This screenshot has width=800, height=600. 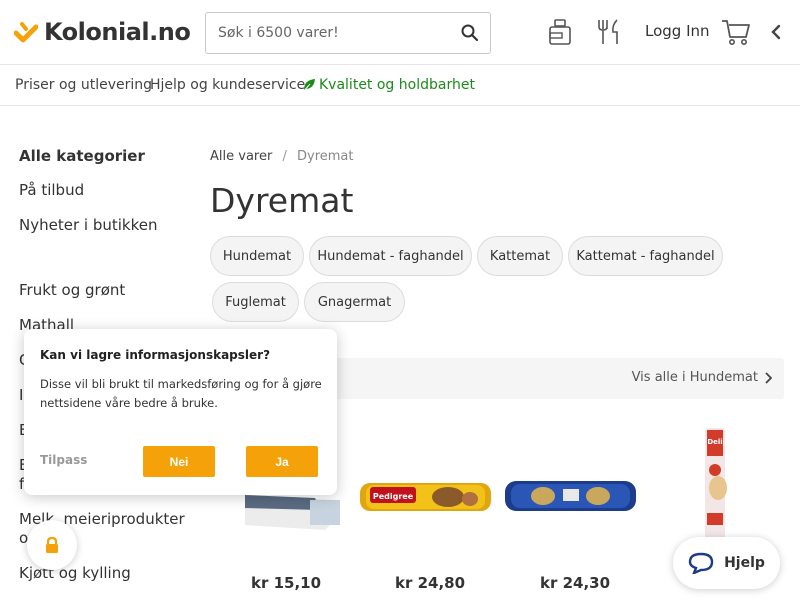 I want to click on product-blue-sausage-price: kr 24,30, so click(x=575, y=583).